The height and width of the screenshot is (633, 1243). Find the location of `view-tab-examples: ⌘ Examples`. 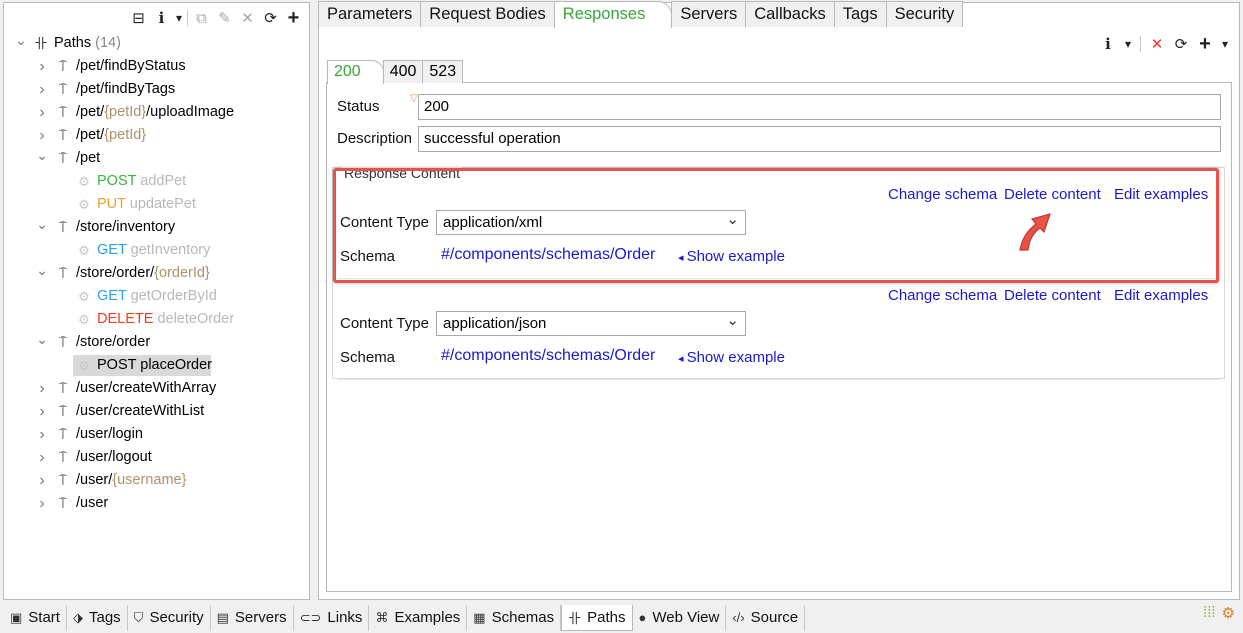

view-tab-examples: ⌘ Examples is located at coordinates (418, 617).